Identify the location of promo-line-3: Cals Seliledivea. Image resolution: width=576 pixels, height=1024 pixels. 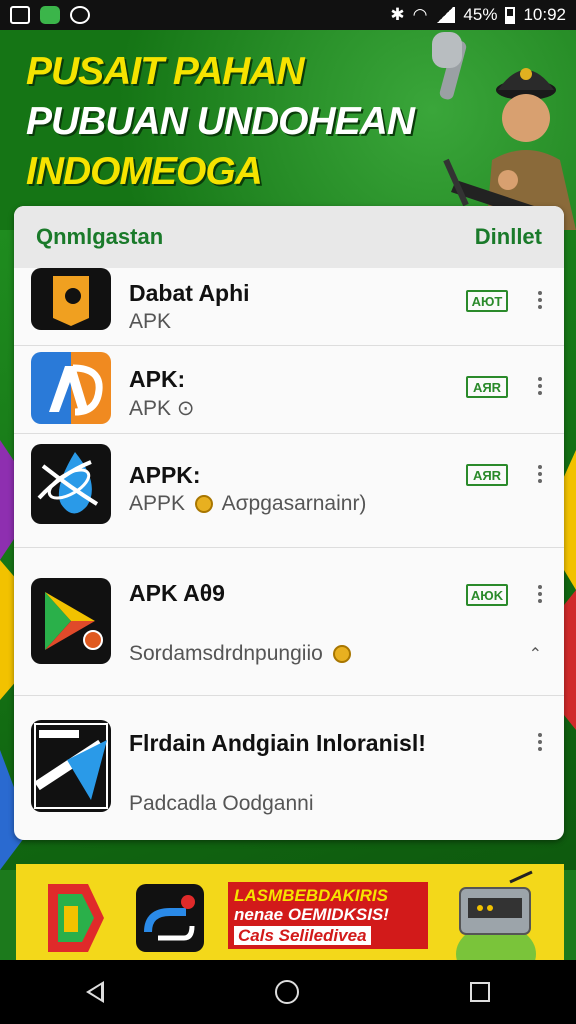
(302, 935).